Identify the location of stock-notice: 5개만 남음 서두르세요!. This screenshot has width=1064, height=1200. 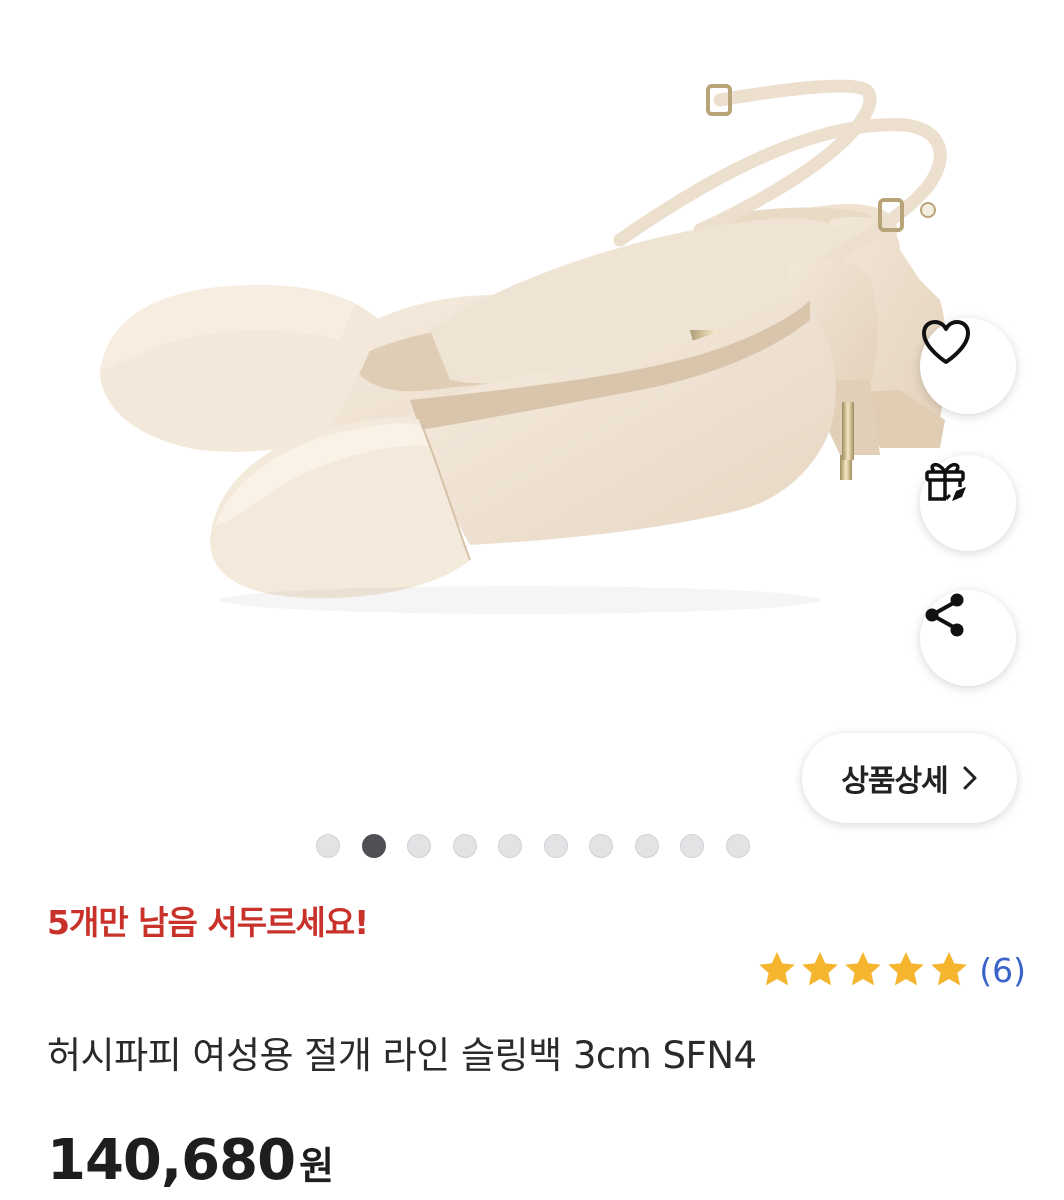
(208, 922).